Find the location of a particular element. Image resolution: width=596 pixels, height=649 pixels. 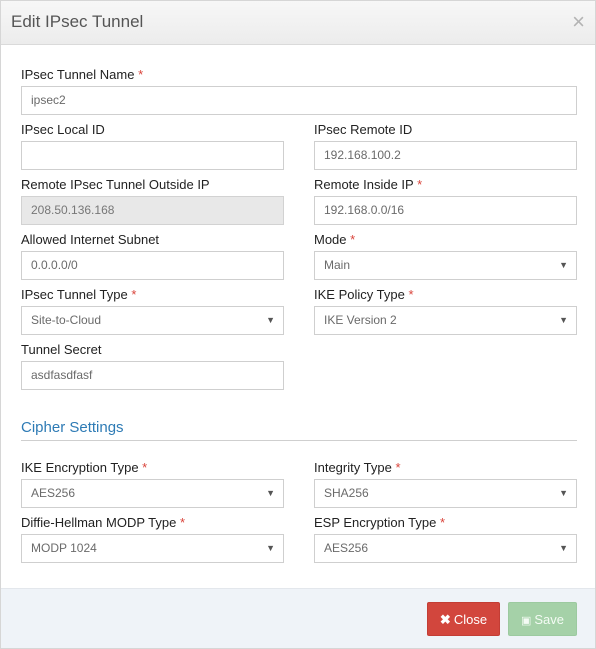

local-id-label: IPsec Local ID is located at coordinates (63, 129).